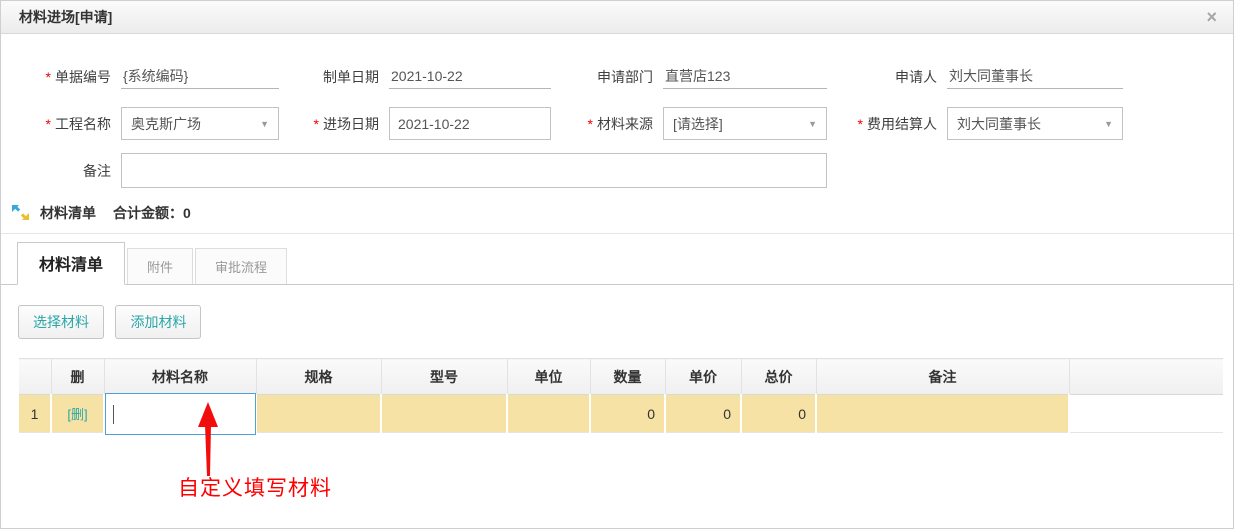 This screenshot has height=529, width=1234. I want to click on window-title: 材料进场[申请], so click(66, 17).